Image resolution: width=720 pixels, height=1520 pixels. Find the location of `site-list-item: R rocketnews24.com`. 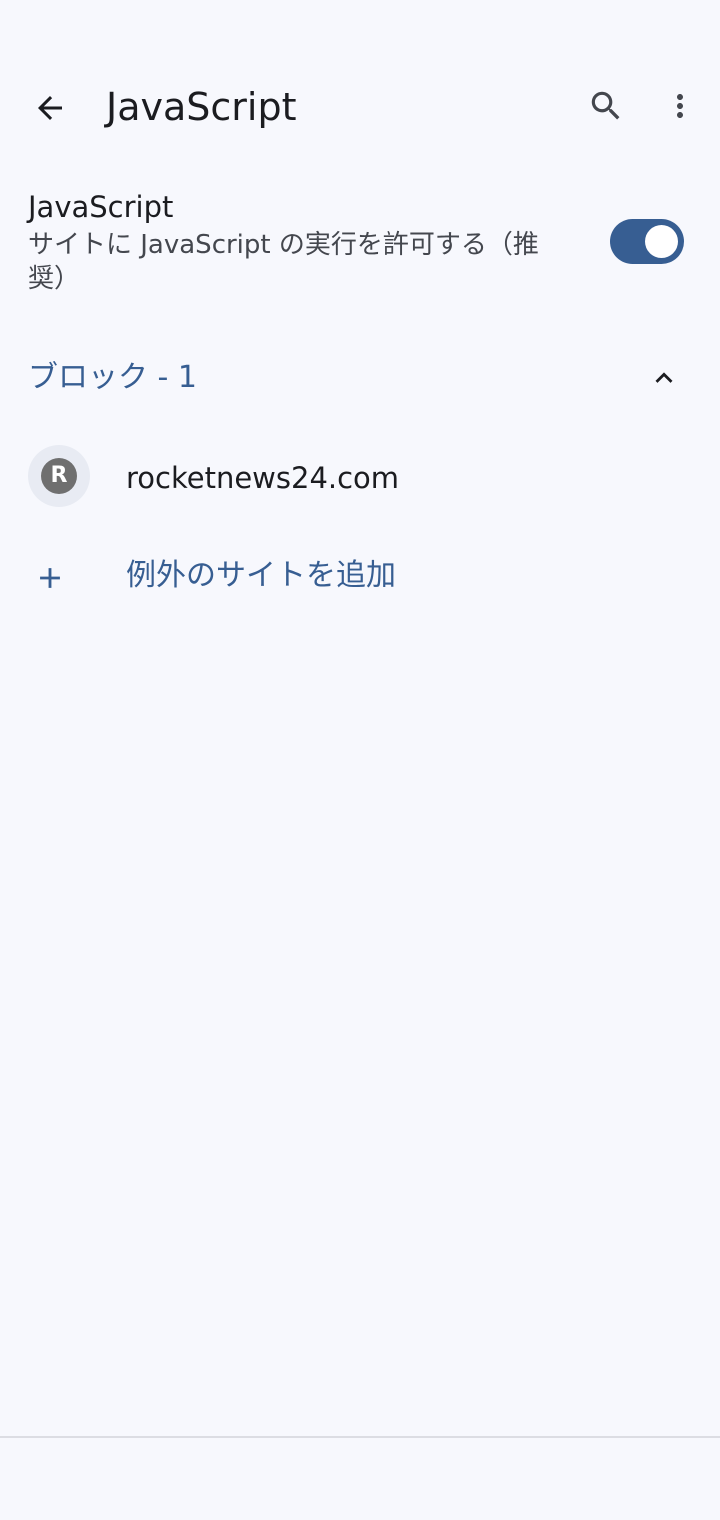

site-list-item: R rocketnews24.com is located at coordinates (360, 480).